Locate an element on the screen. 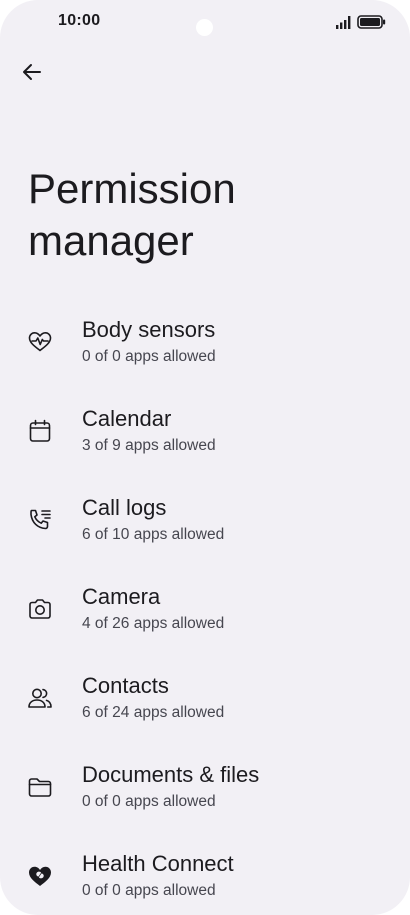 Image resolution: width=410 pixels, height=915 pixels. permission-label: Camera is located at coordinates (121, 596).